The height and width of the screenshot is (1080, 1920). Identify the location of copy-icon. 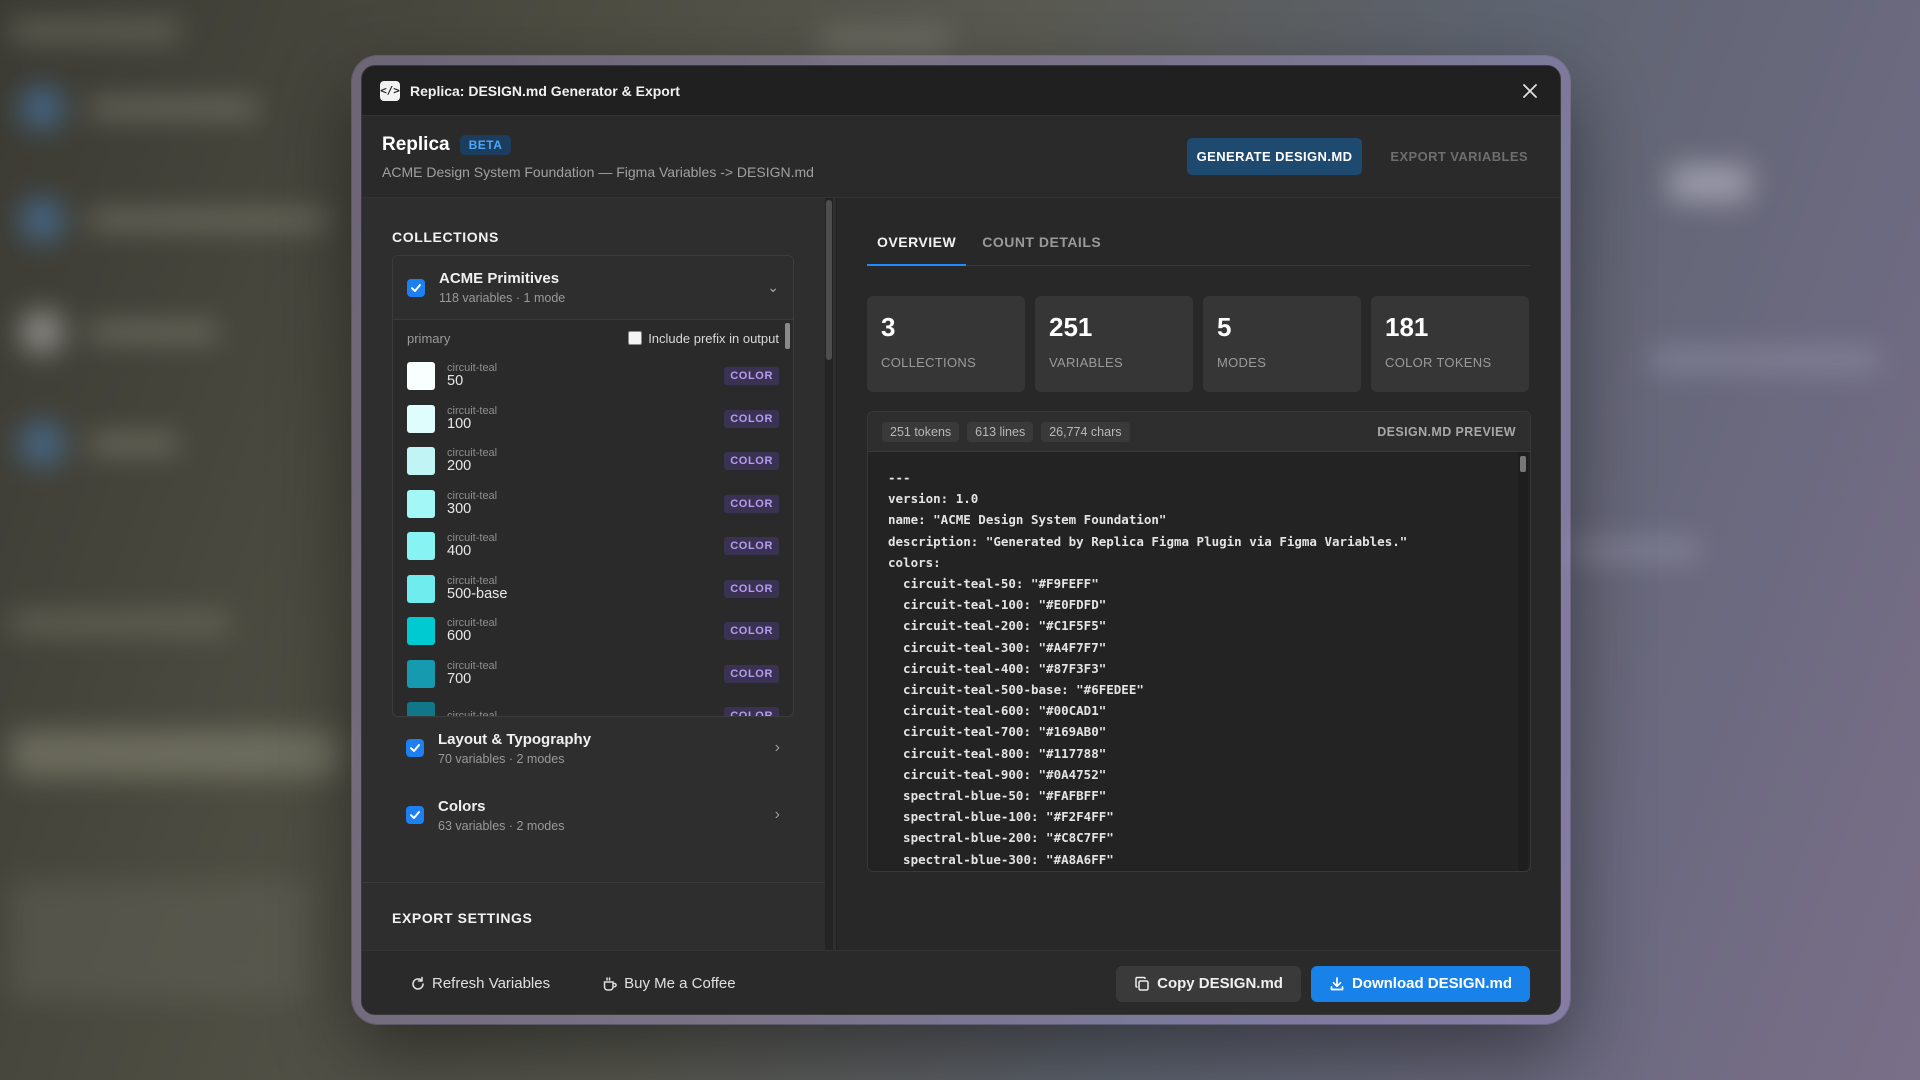
(1142, 983).